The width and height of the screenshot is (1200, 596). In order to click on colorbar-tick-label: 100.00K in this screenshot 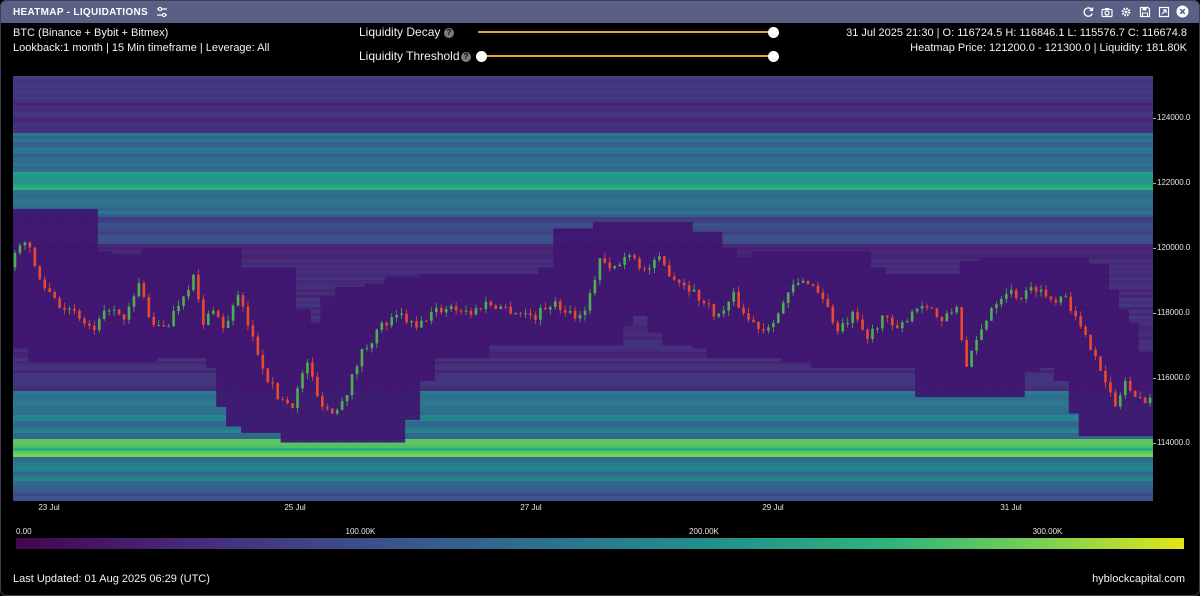, I will do `click(360, 531)`.